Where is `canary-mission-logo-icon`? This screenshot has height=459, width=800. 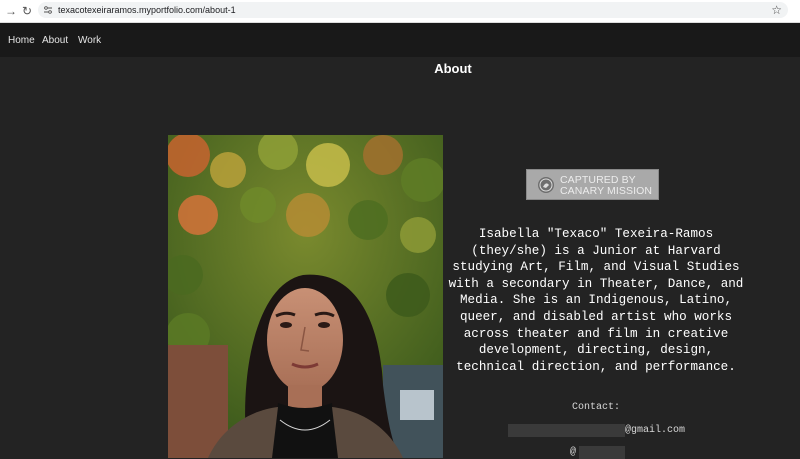 canary-mission-logo-icon is located at coordinates (546, 185).